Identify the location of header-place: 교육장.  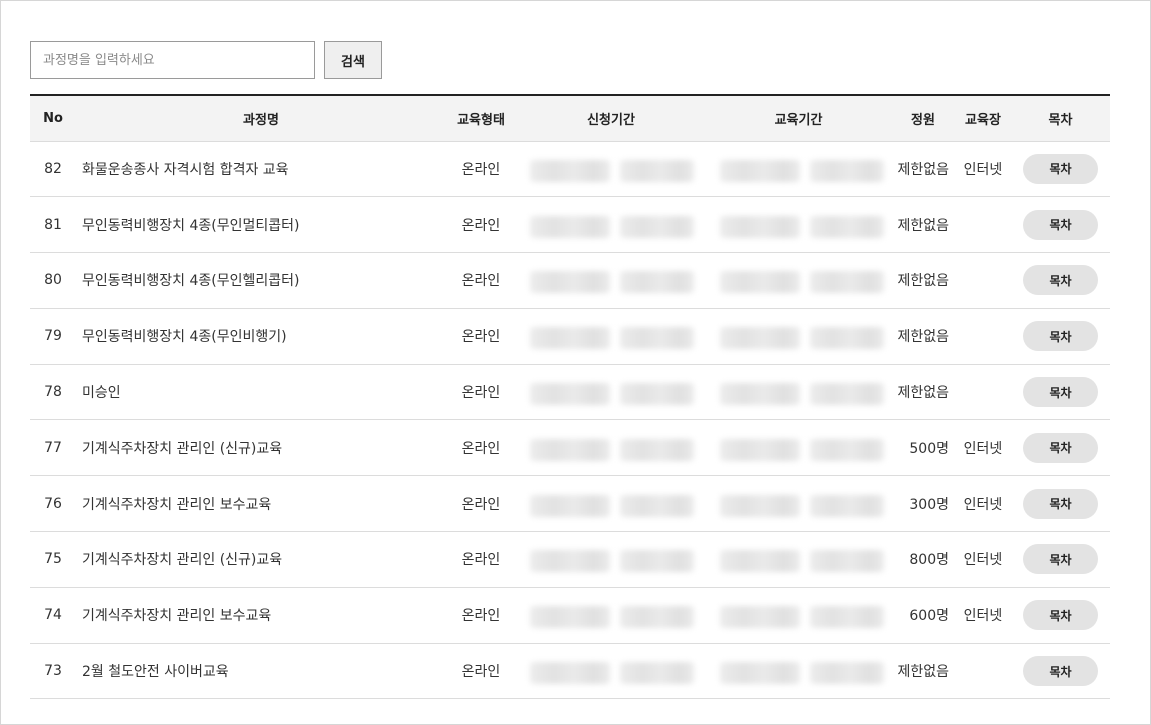
(983, 118).